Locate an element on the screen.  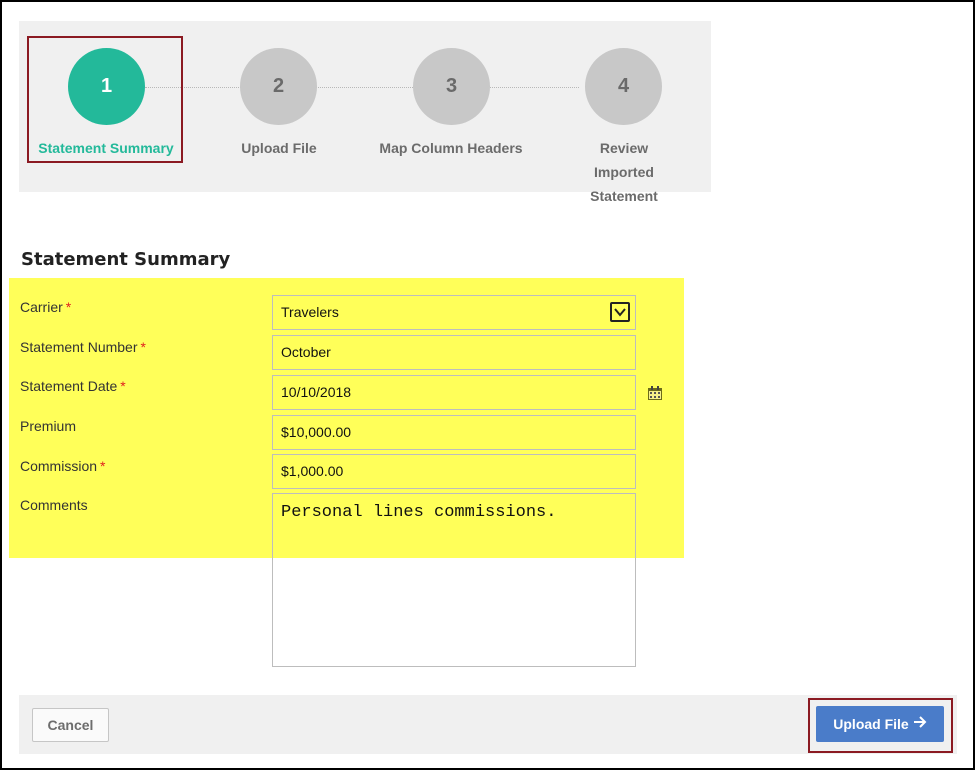
step-number-circle: 2 is located at coordinates (278, 86).